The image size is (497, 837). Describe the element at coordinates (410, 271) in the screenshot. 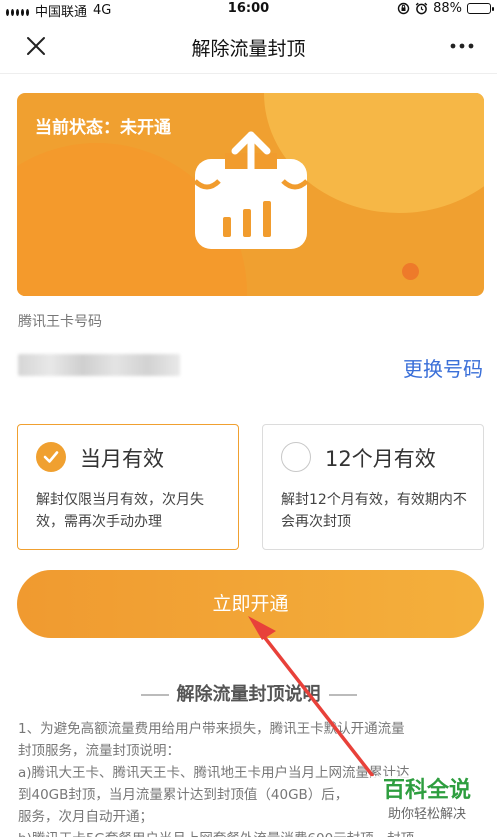

I see `banner-dot` at that location.